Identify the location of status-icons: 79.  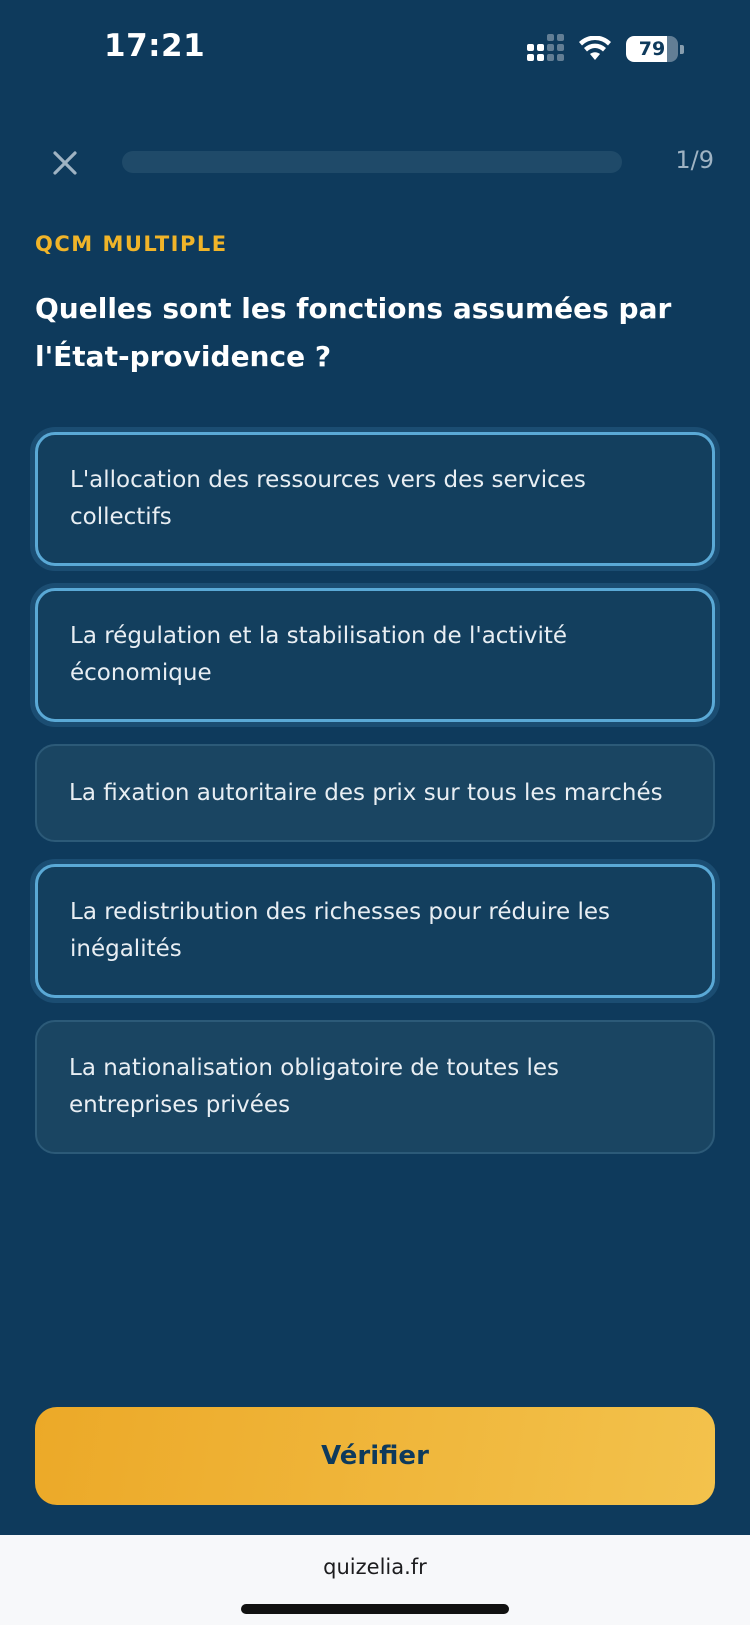
(605, 48).